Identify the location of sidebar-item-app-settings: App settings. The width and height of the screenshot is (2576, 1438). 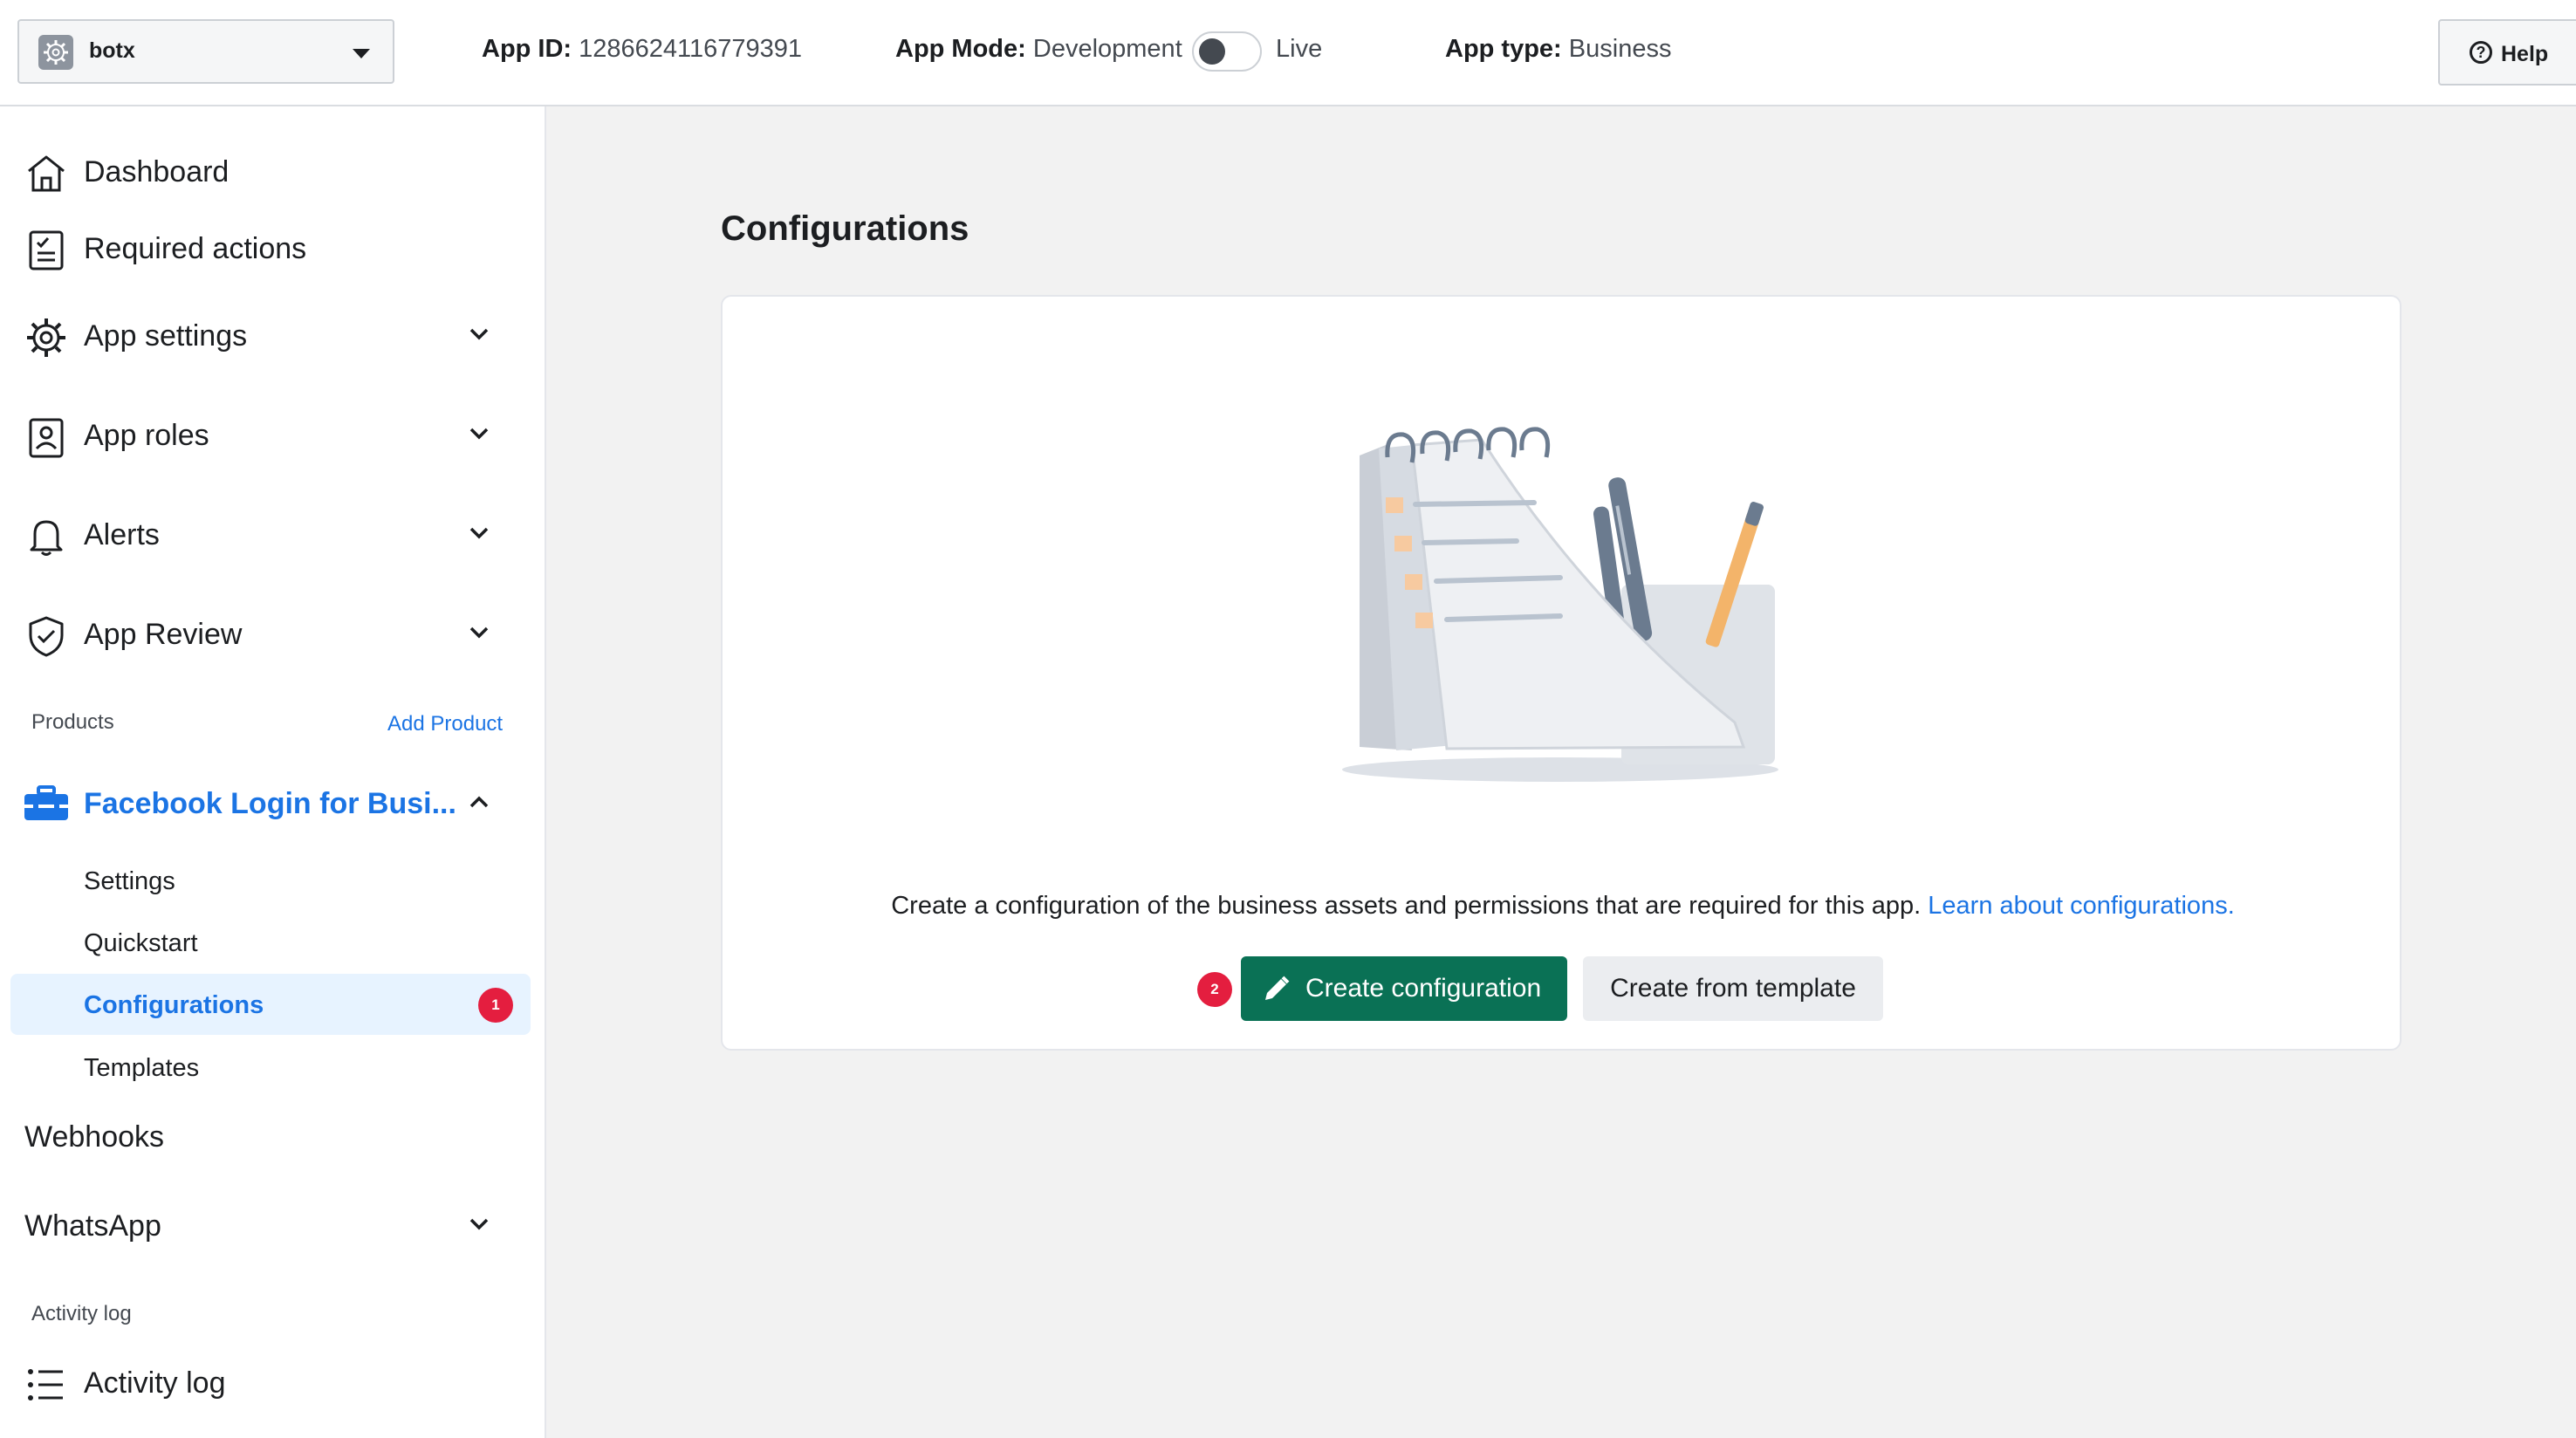
(273, 335).